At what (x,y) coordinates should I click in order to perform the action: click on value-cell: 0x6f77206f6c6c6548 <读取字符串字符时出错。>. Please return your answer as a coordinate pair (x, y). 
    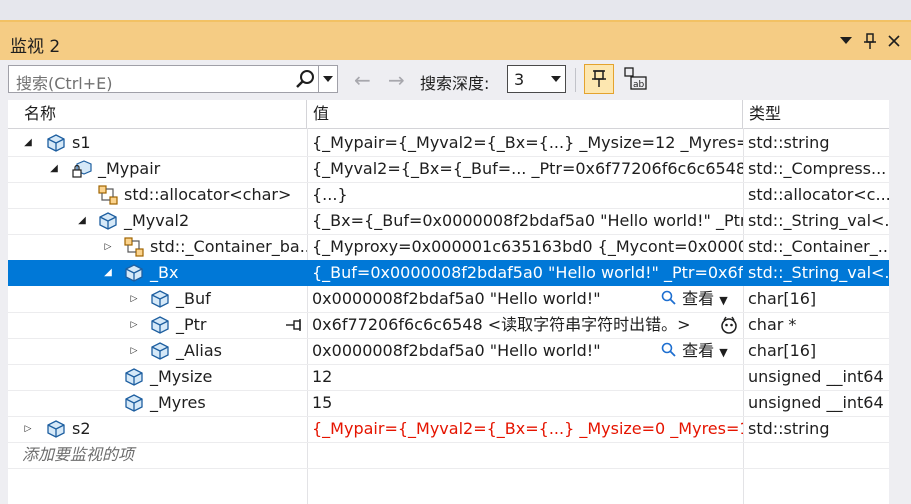
    Looking at the image, I should click on (525, 325).